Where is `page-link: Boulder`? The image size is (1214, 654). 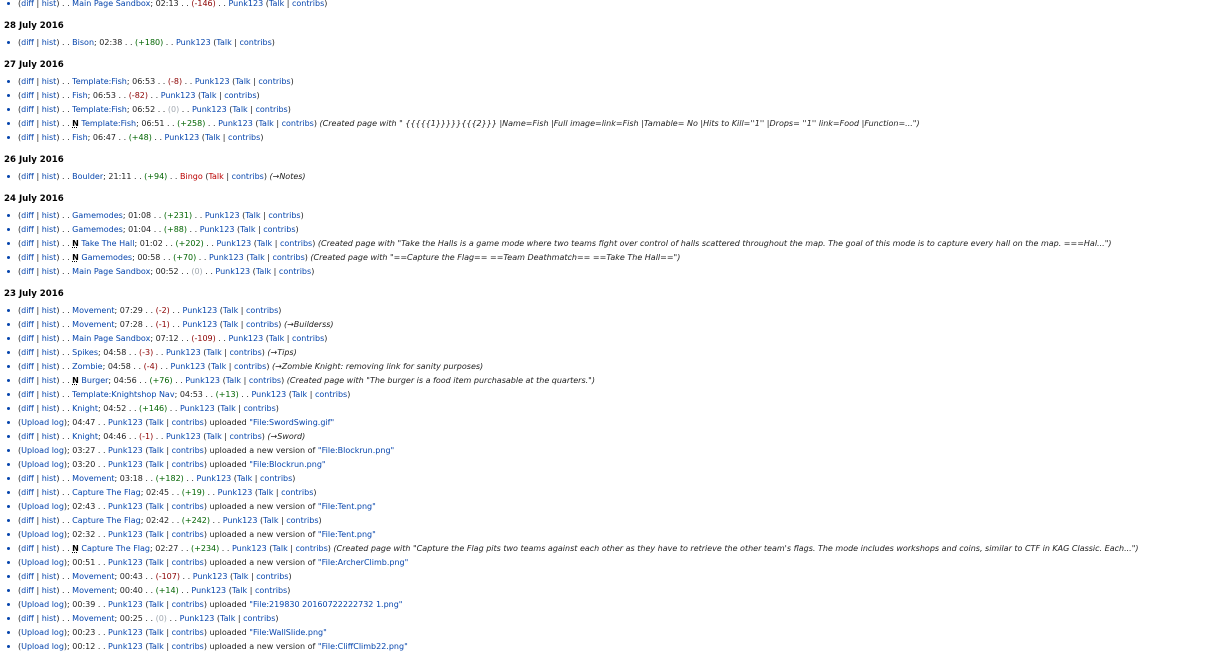
page-link: Boulder is located at coordinates (87, 176).